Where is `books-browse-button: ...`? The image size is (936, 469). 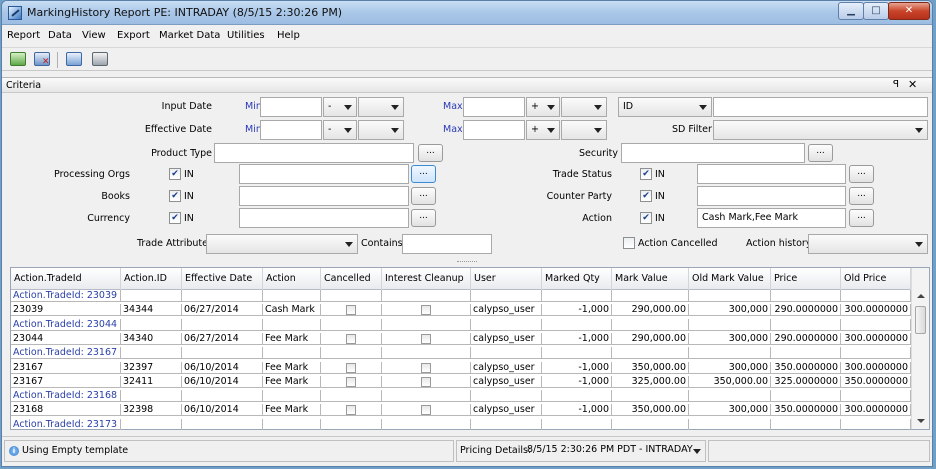 books-browse-button: ... is located at coordinates (423, 196).